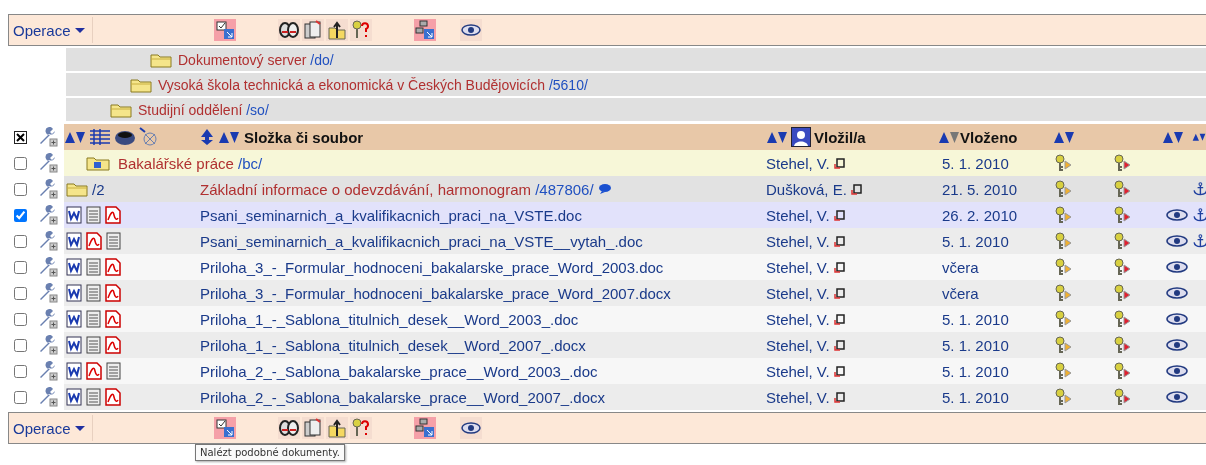  What do you see at coordinates (149, 137) in the screenshot?
I see `crossed-circle-icon` at bounding box center [149, 137].